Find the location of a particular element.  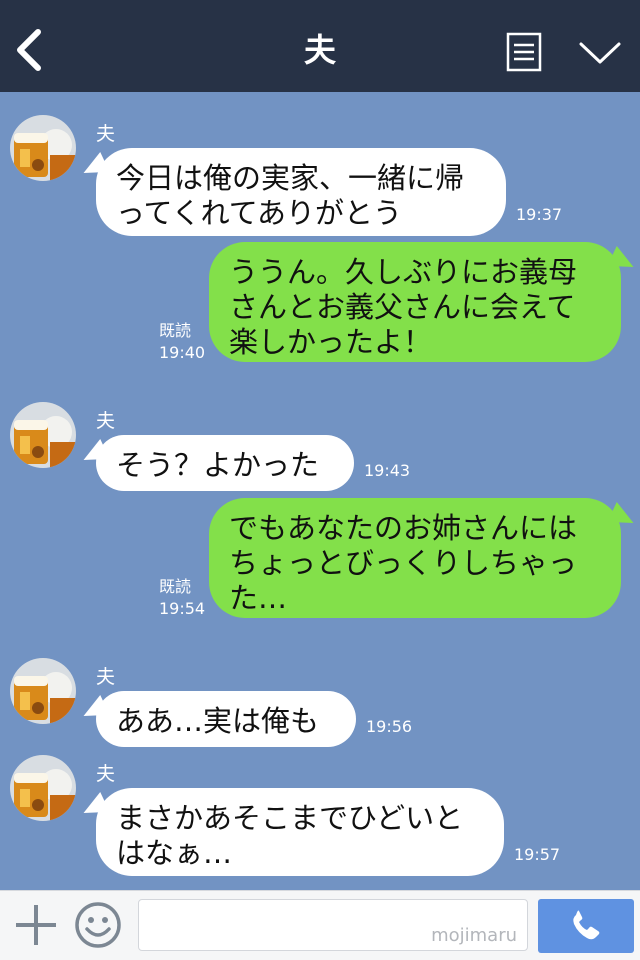

message-time: 19:54 is located at coordinates (182, 608).